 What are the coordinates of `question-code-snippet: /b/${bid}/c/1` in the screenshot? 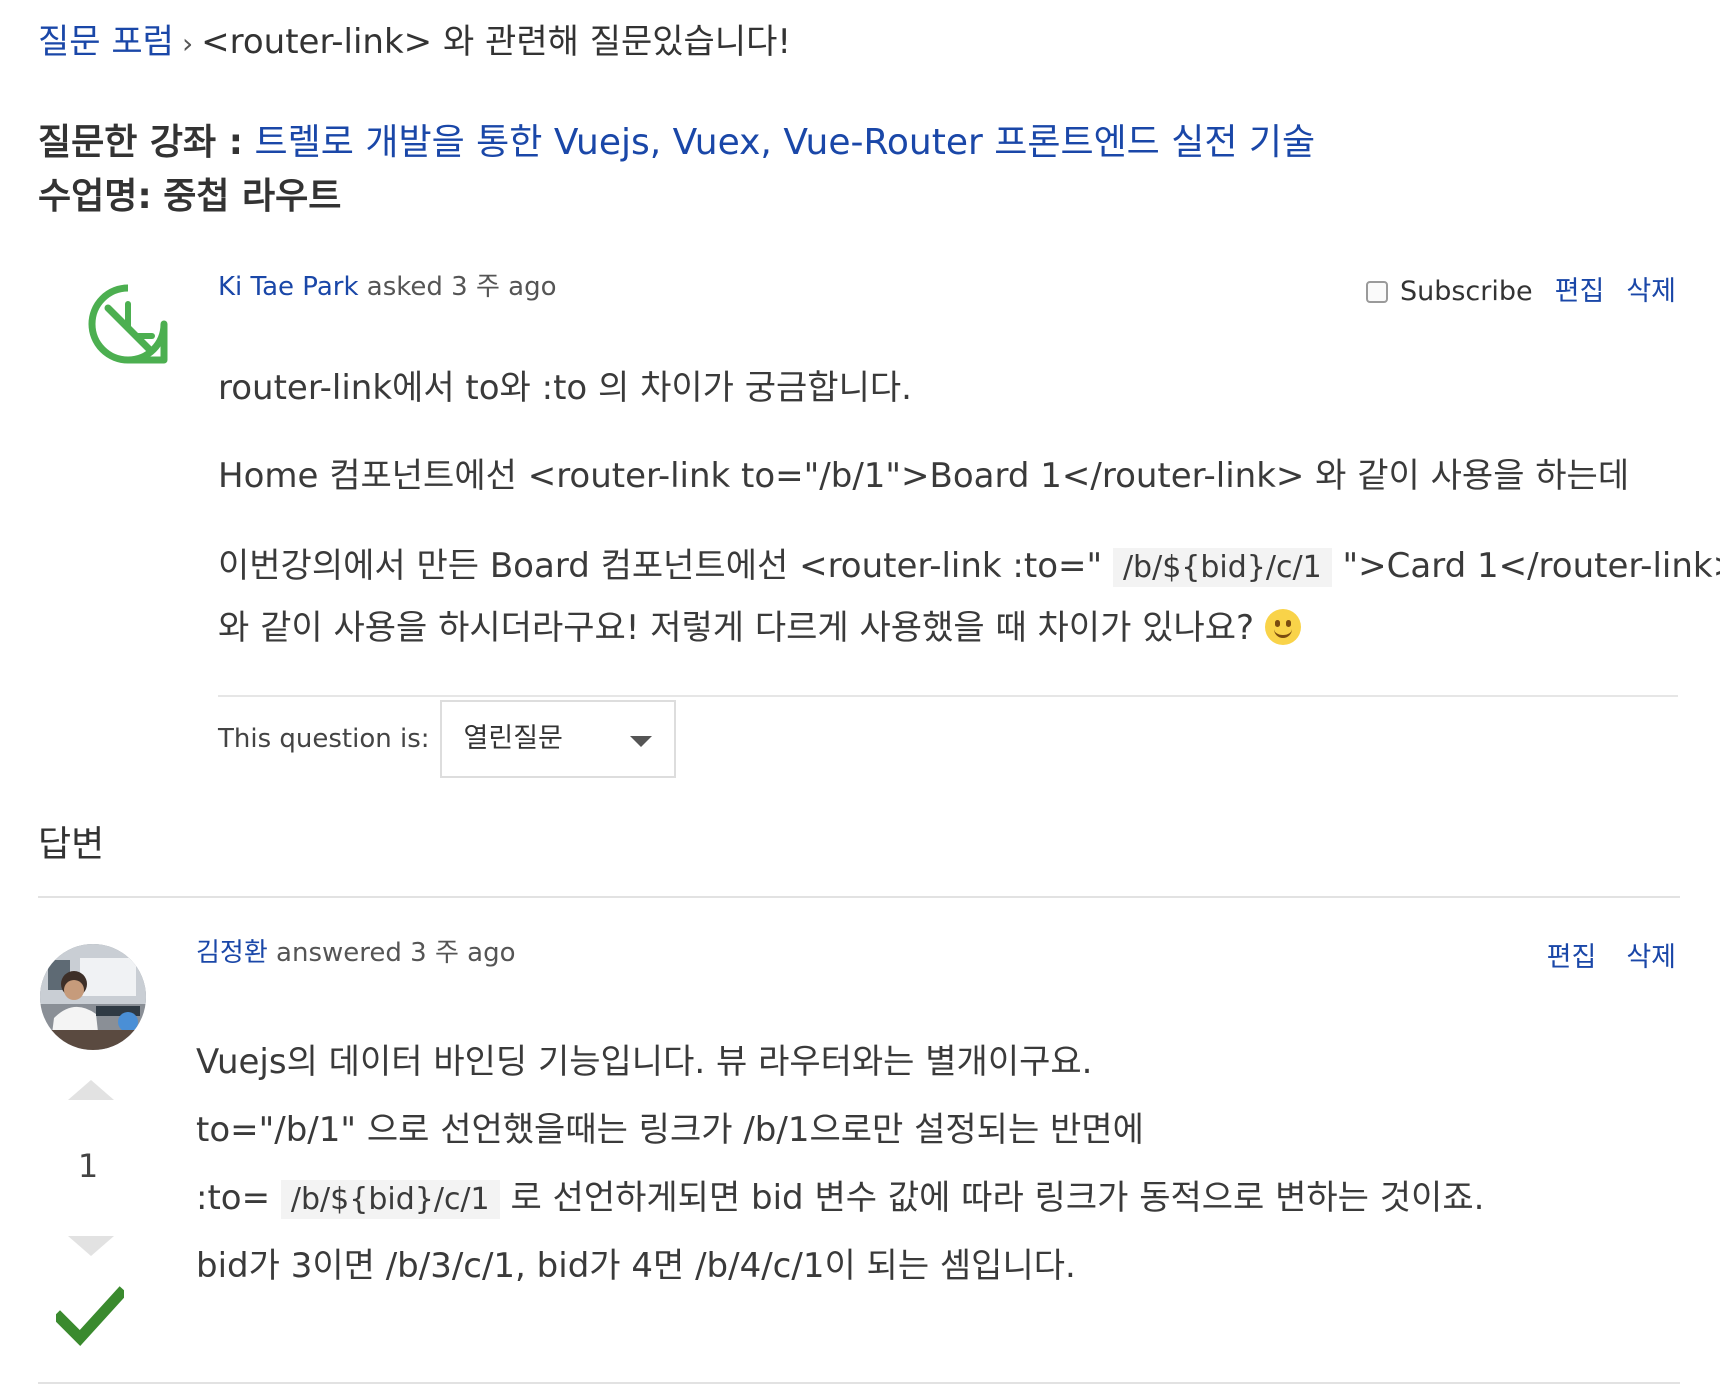 It's located at (1222, 567).